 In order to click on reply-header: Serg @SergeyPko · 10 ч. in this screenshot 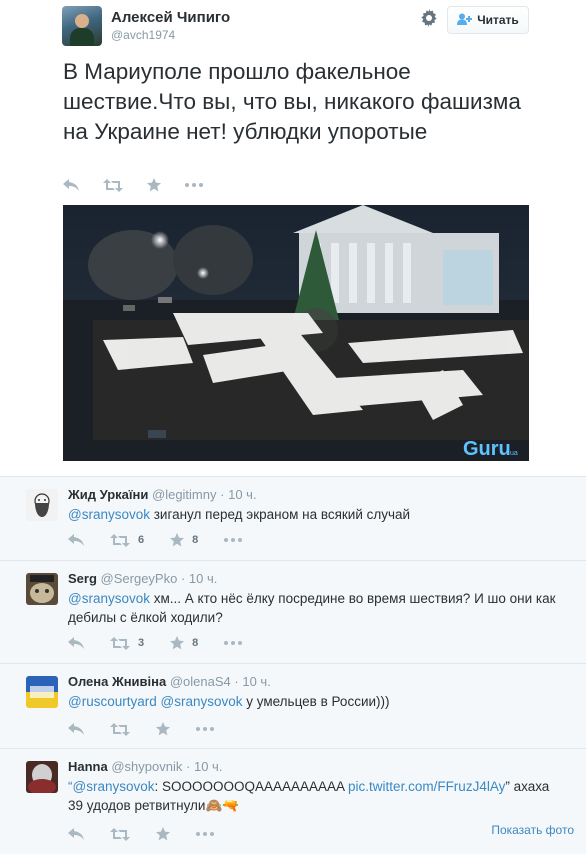, I will do `click(142, 578)`.